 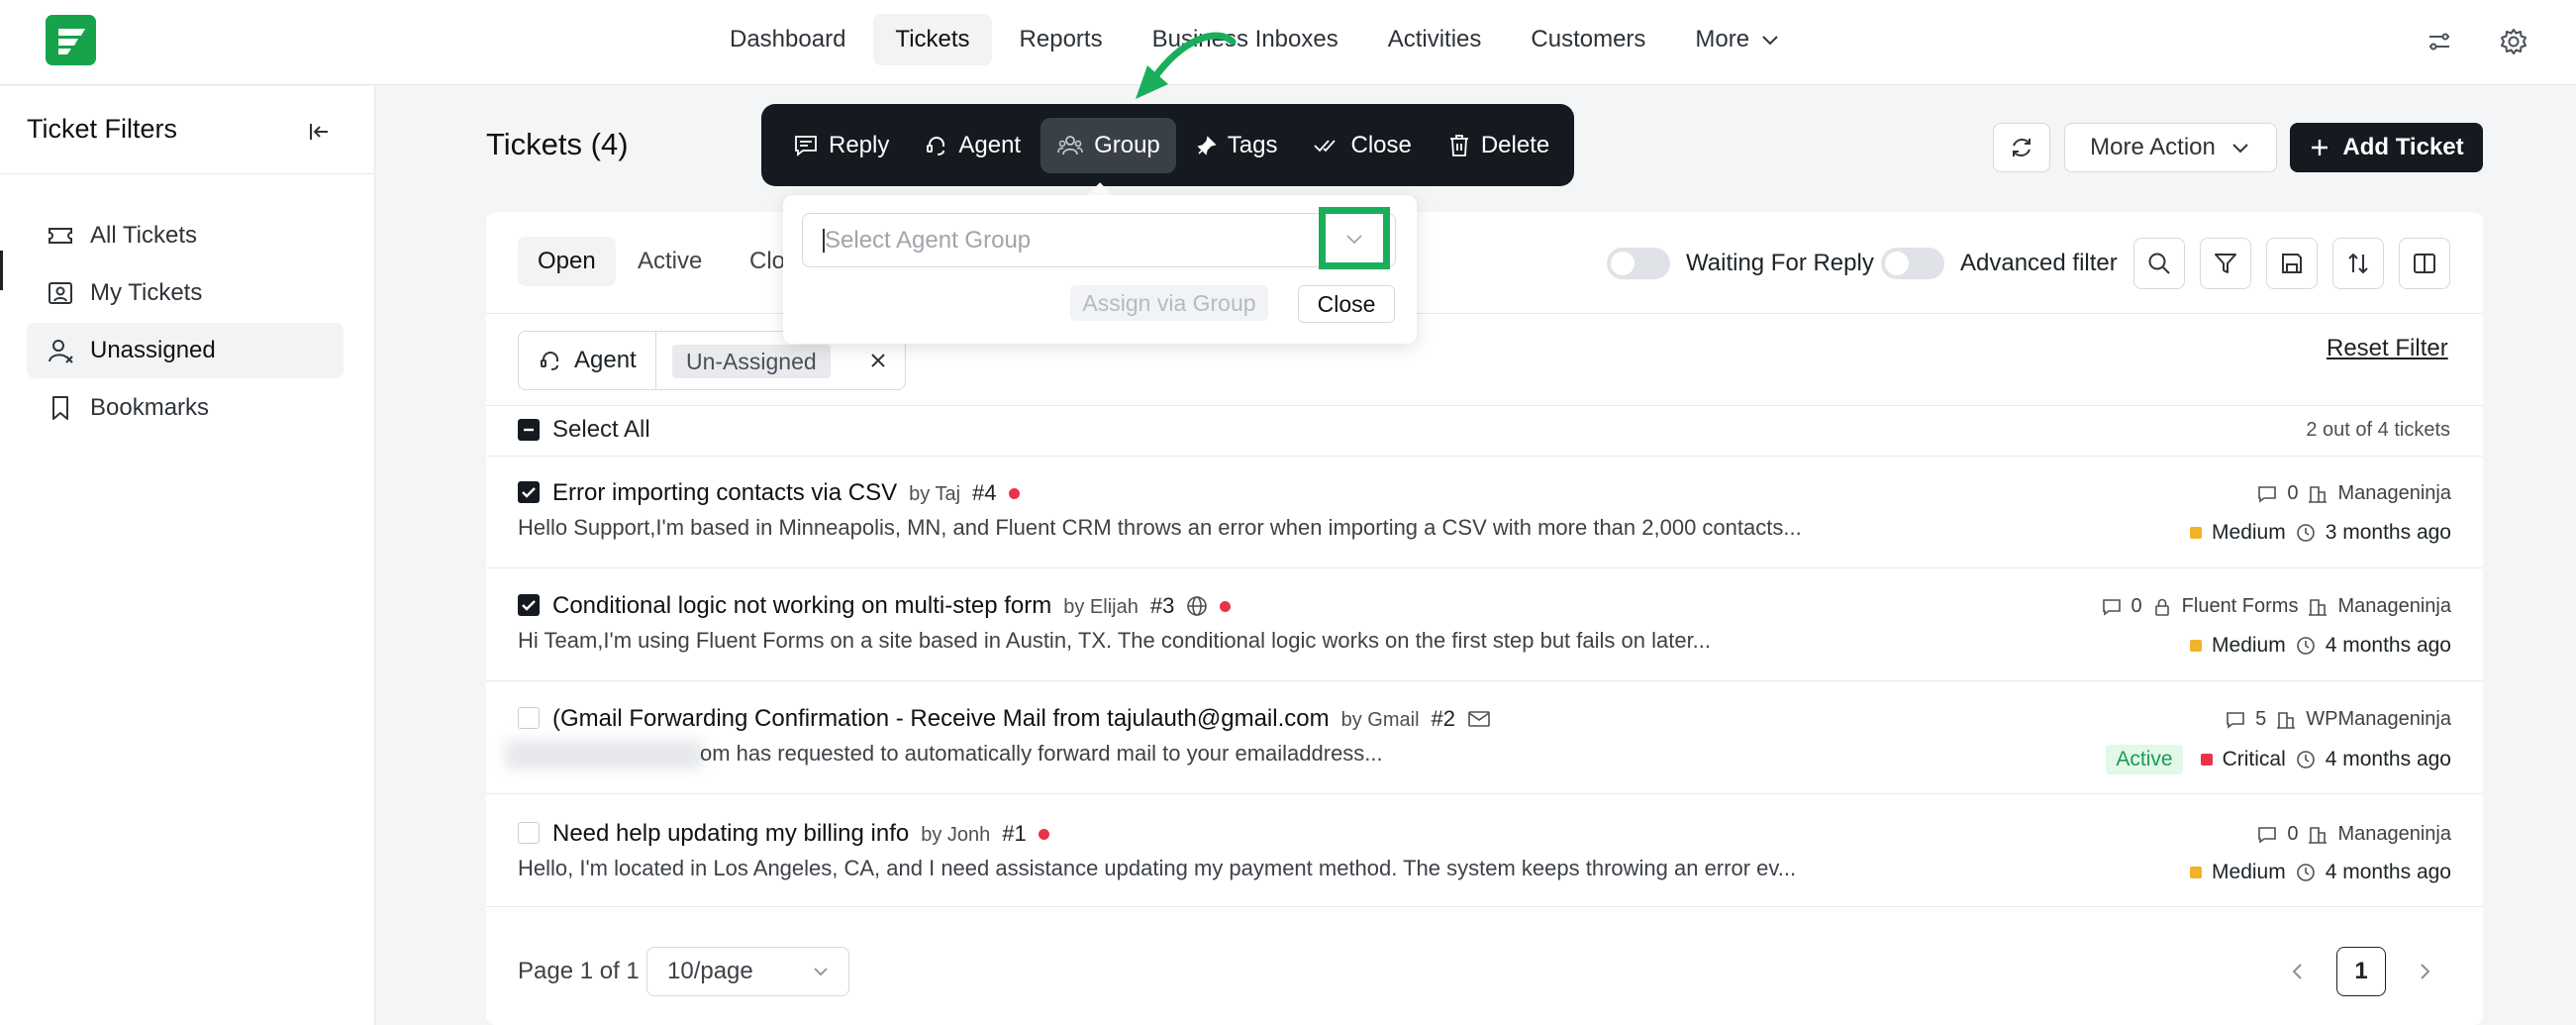 I want to click on refresh-button, so click(x=2022, y=147).